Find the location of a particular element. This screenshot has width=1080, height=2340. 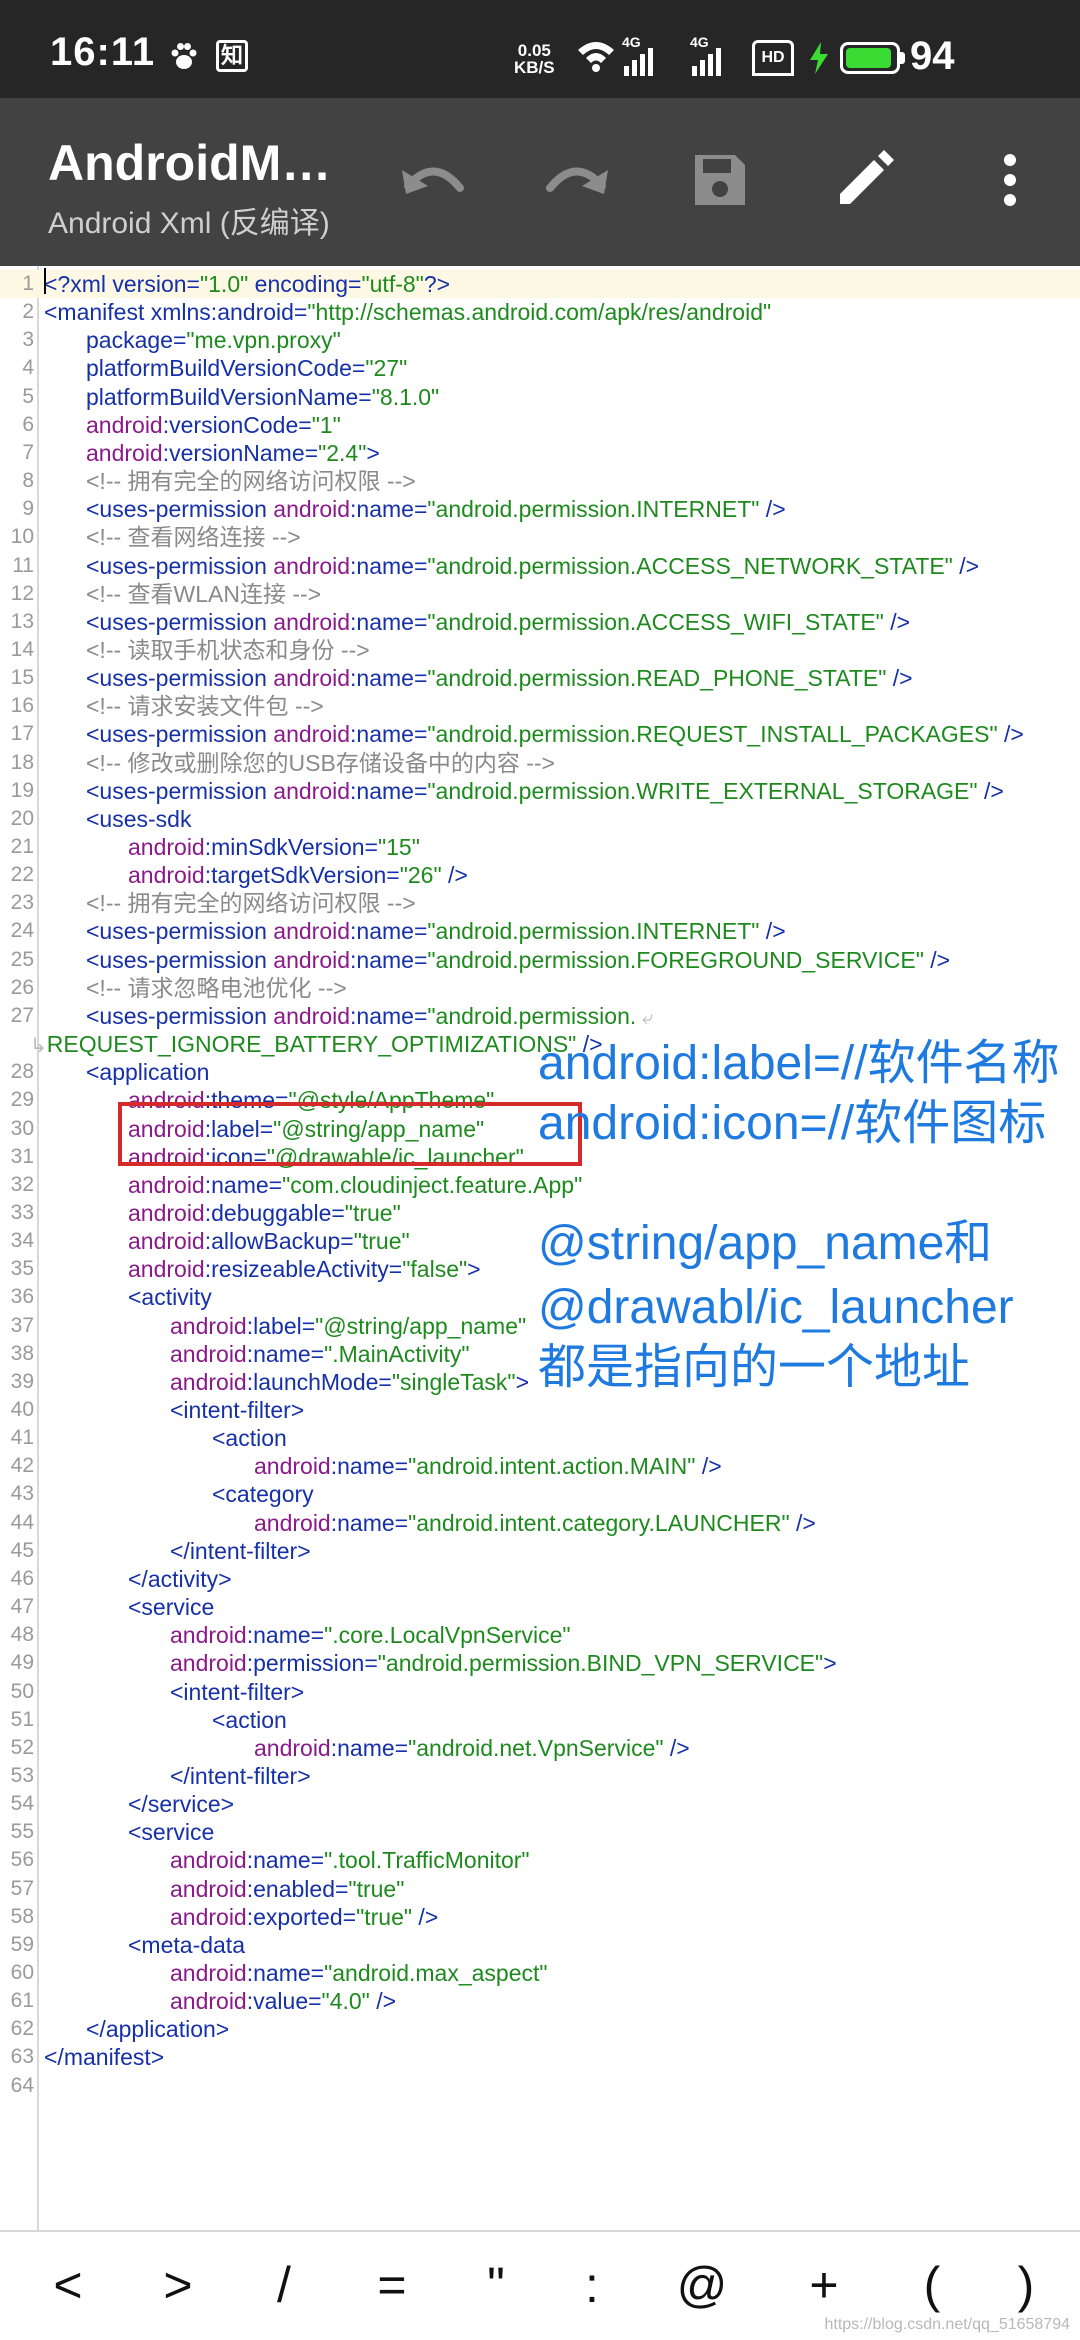

code-line: 43 <category is located at coordinates (540, 1494).